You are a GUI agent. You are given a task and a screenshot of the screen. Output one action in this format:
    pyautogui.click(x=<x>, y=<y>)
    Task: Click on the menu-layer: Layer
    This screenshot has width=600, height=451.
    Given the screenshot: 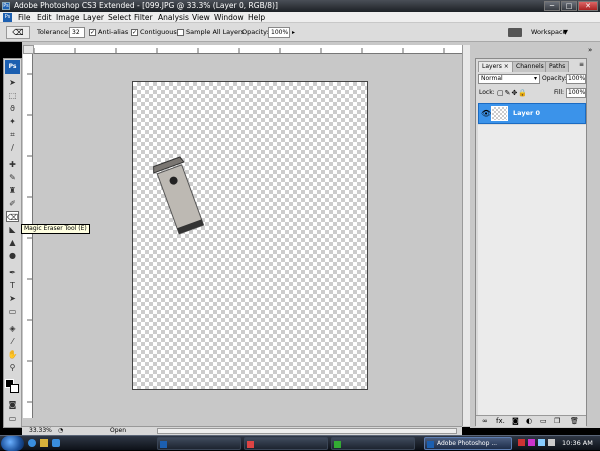 What is the action you would take?
    pyautogui.click(x=93, y=17)
    